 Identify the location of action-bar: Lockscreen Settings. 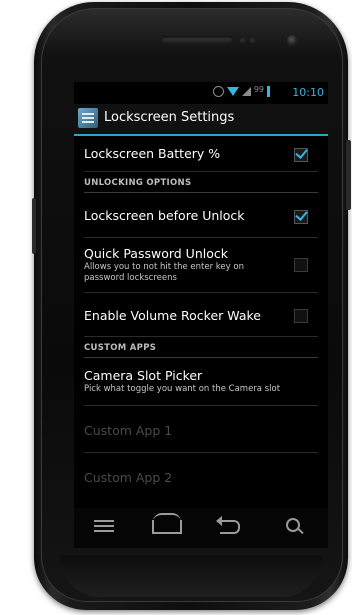
(201, 120).